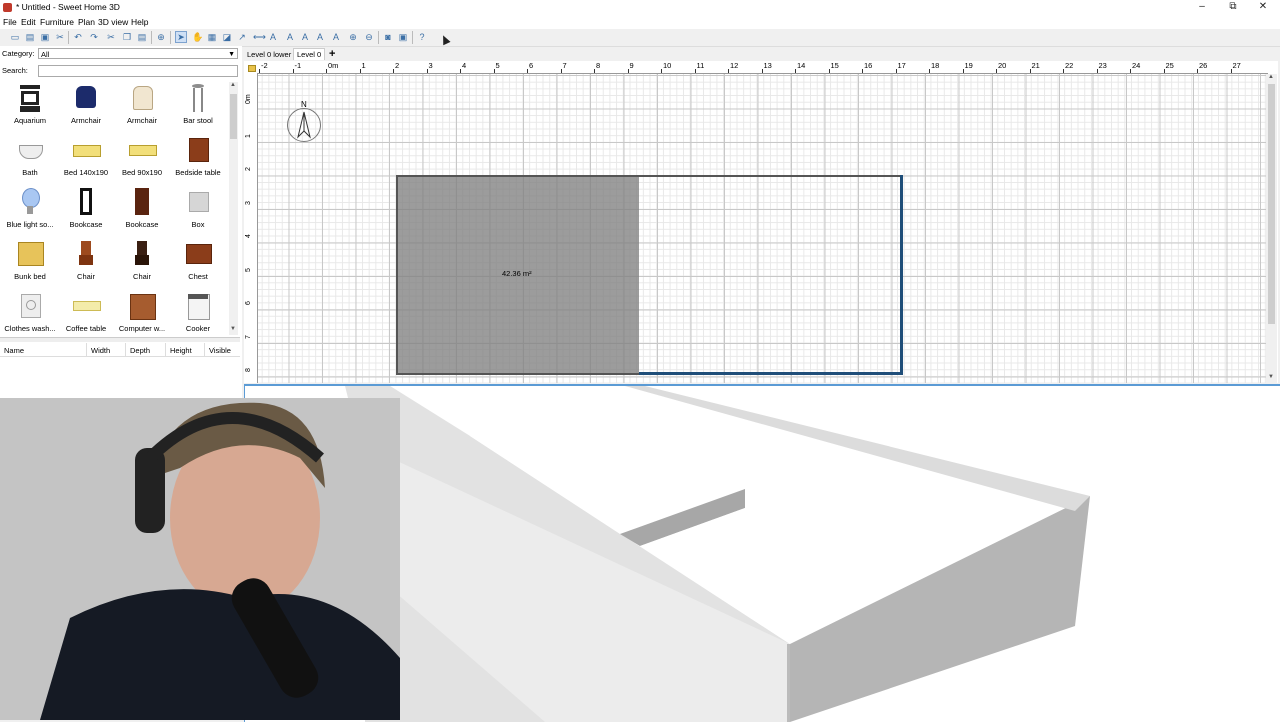 This screenshot has width=1280, height=722. Describe the element at coordinates (388, 37) in the screenshot. I see `create-photo-icon: ◙` at that location.